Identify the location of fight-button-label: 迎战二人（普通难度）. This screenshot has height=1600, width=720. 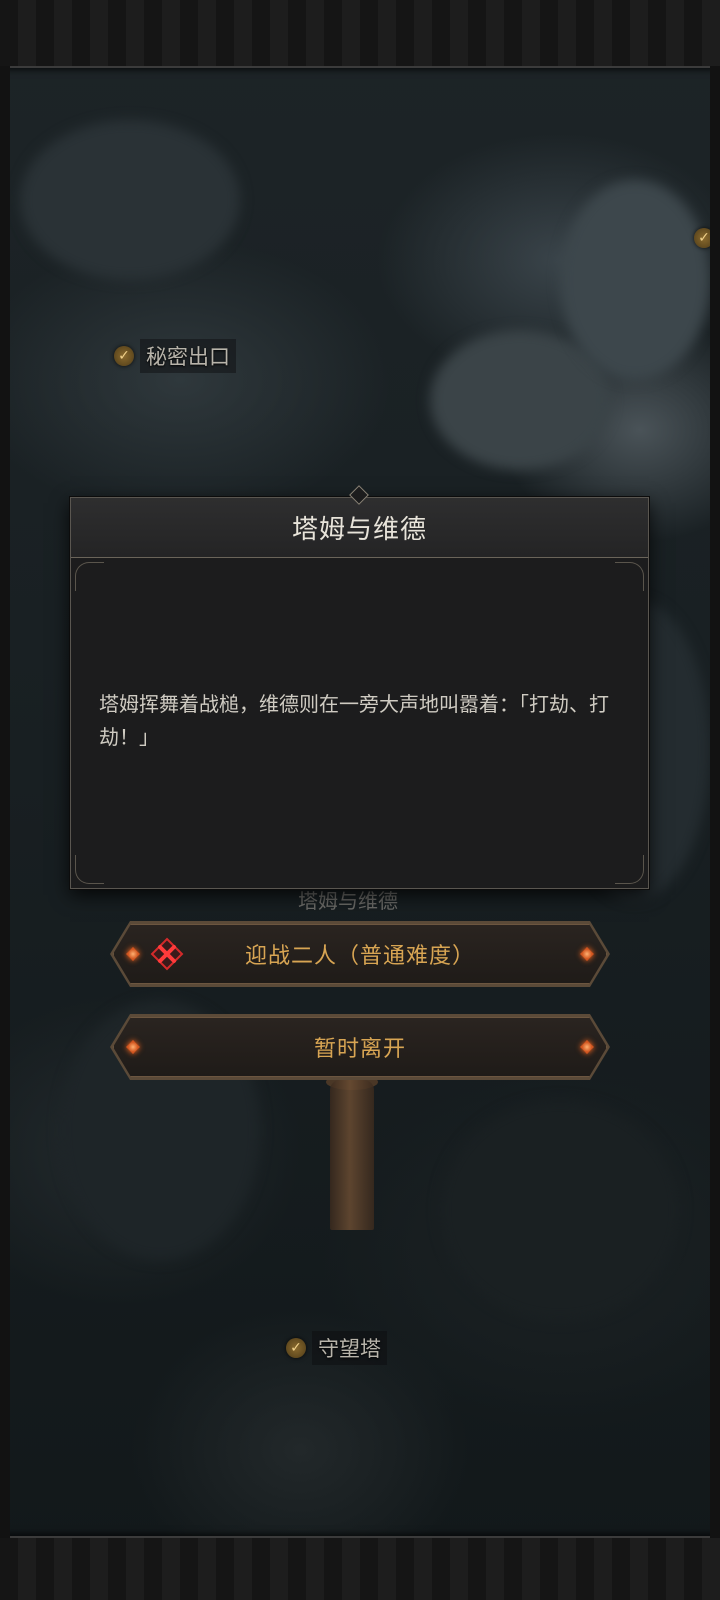
(359, 956).